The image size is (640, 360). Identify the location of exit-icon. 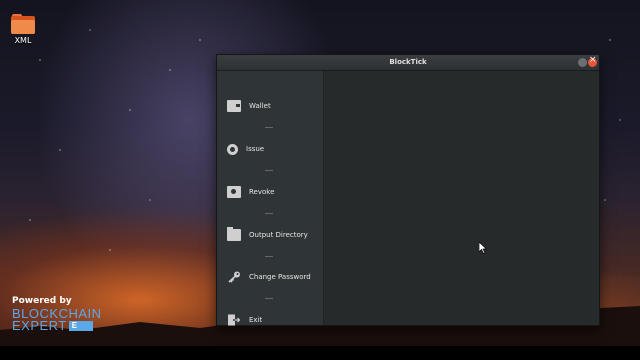
(234, 320).